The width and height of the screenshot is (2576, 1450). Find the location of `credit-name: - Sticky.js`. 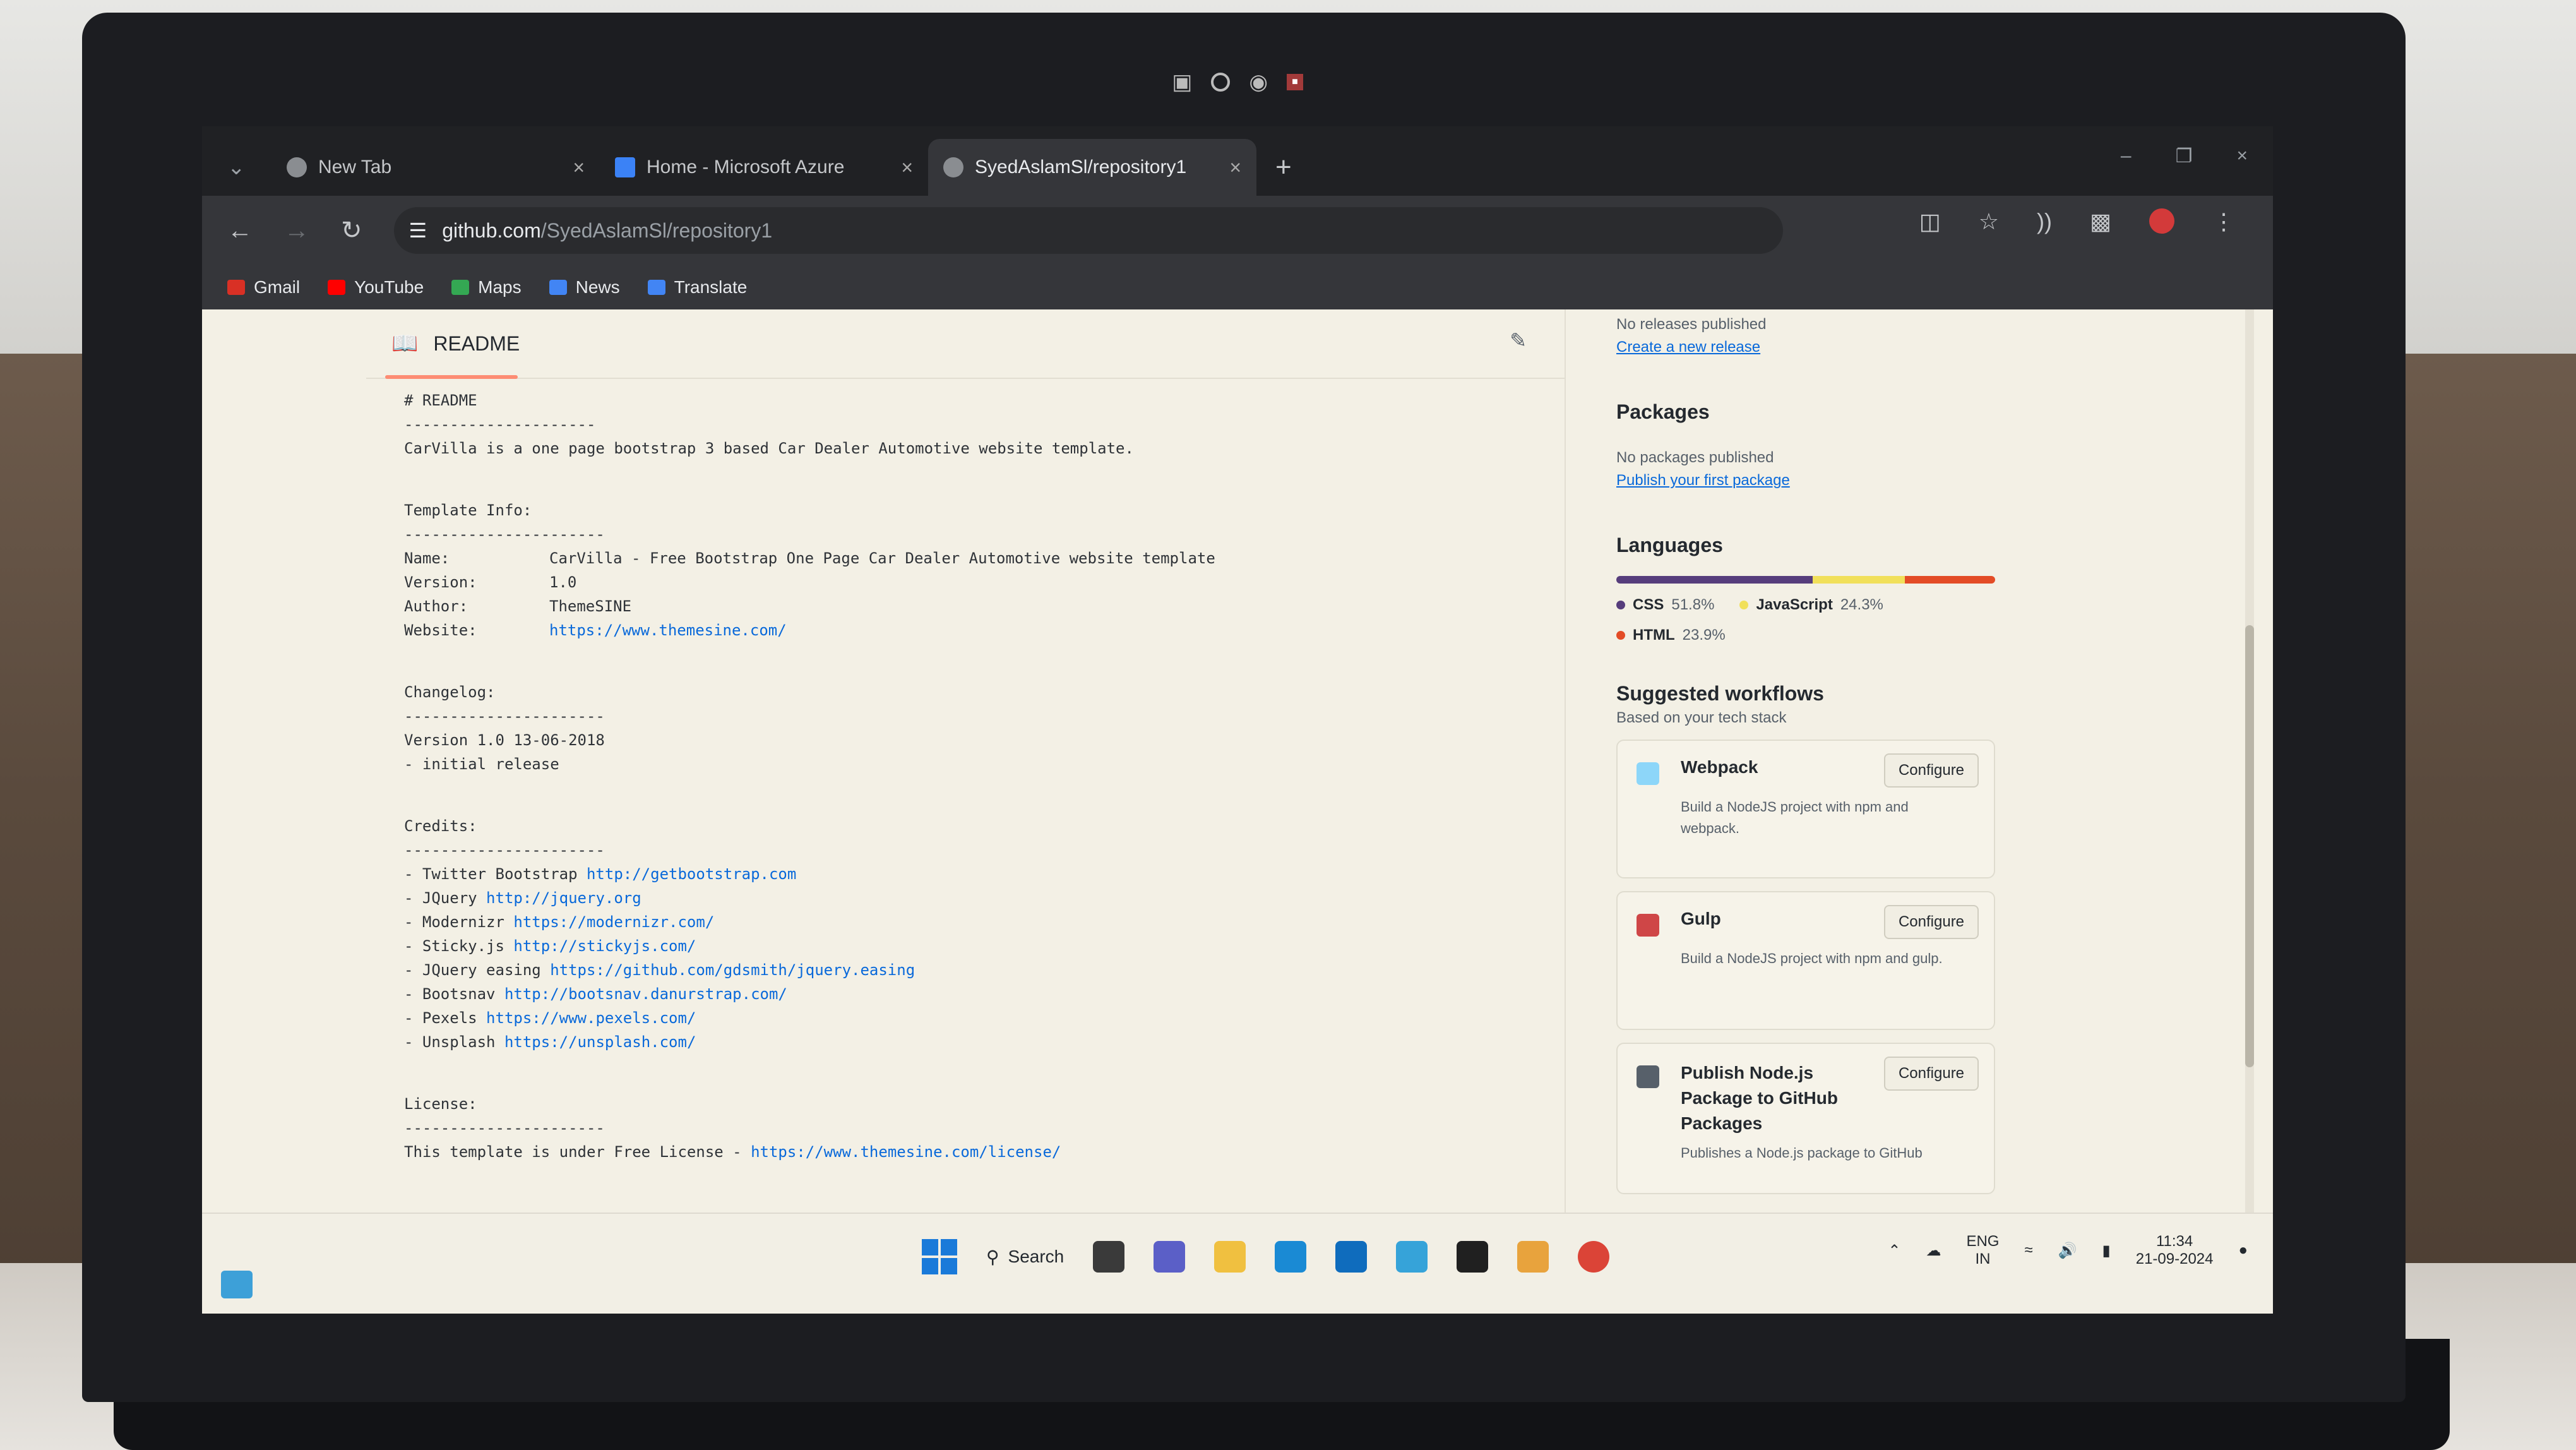

credit-name: - Sticky.js is located at coordinates (459, 946).